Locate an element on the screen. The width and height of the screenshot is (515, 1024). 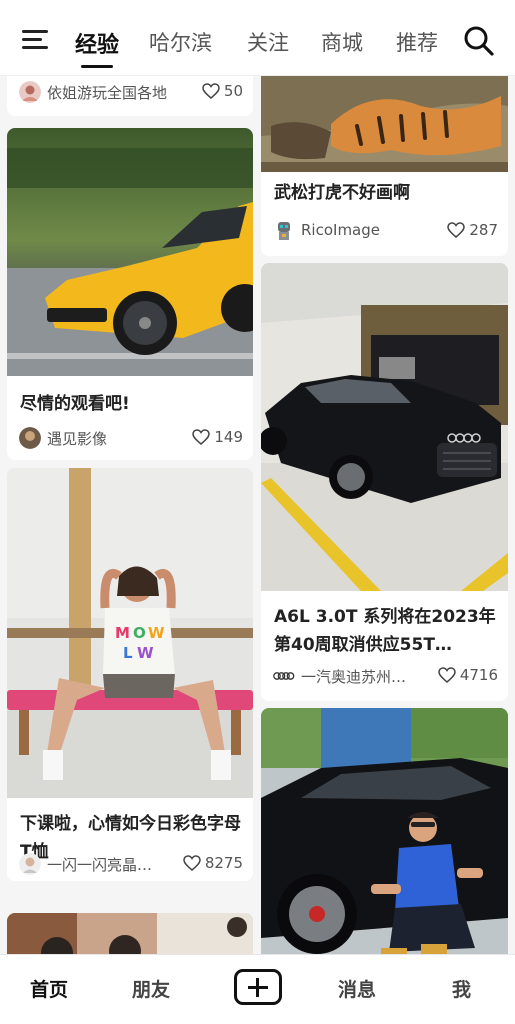
card-title: 尽情的观看吧! is located at coordinates (75, 404).